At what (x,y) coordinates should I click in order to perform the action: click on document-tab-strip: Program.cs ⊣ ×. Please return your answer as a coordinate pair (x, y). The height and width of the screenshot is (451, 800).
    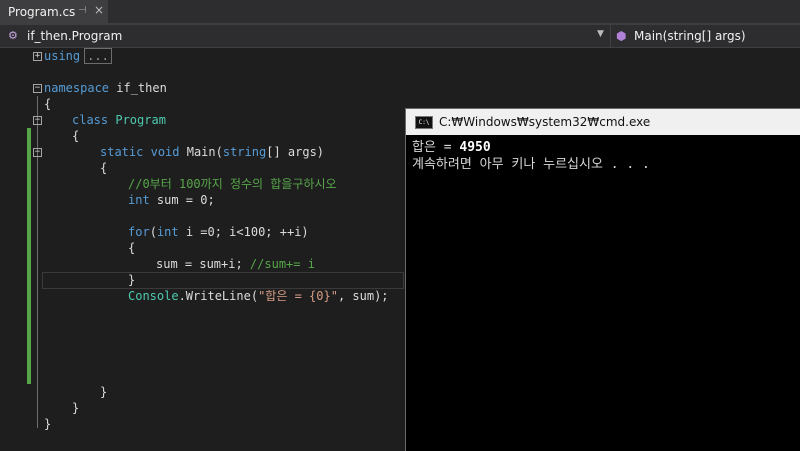
    Looking at the image, I should click on (400, 12).